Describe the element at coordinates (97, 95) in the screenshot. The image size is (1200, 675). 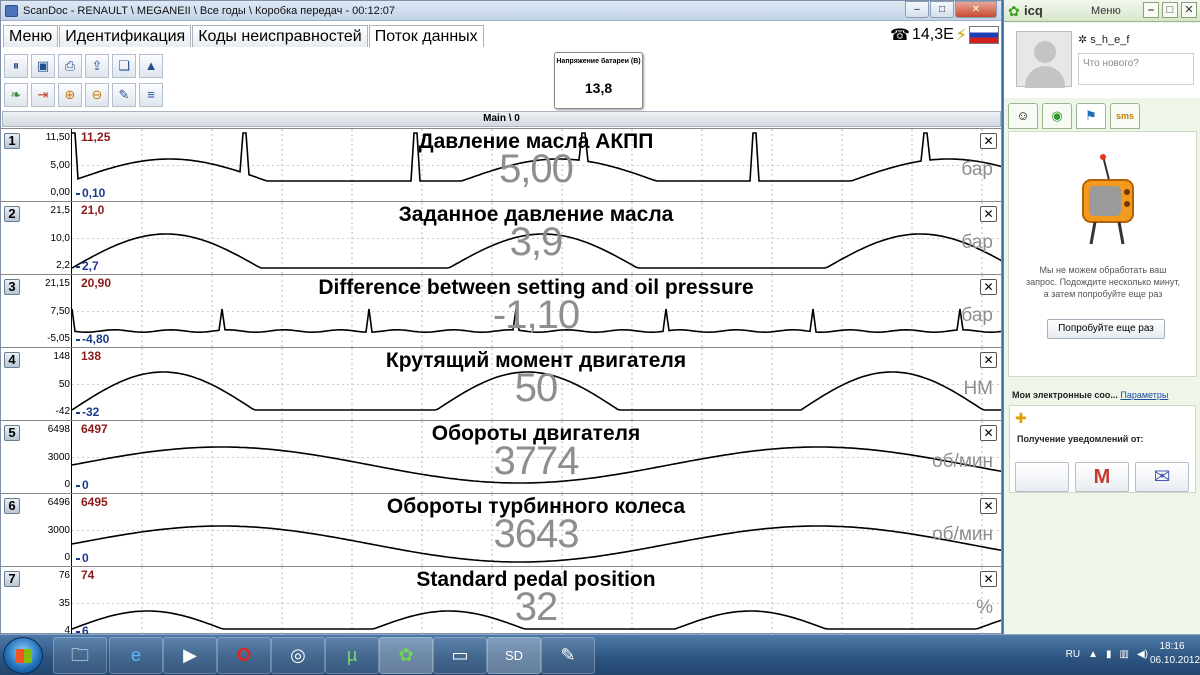
I see `zoom-out-icon: ⊖` at that location.